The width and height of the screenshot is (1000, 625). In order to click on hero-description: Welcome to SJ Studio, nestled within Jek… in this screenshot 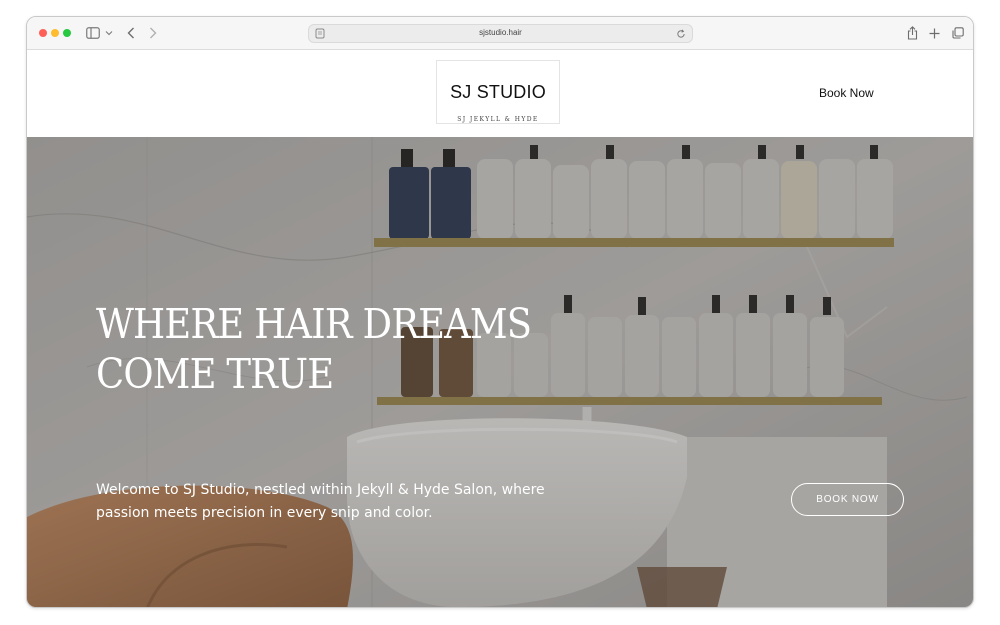, I will do `click(320, 501)`.